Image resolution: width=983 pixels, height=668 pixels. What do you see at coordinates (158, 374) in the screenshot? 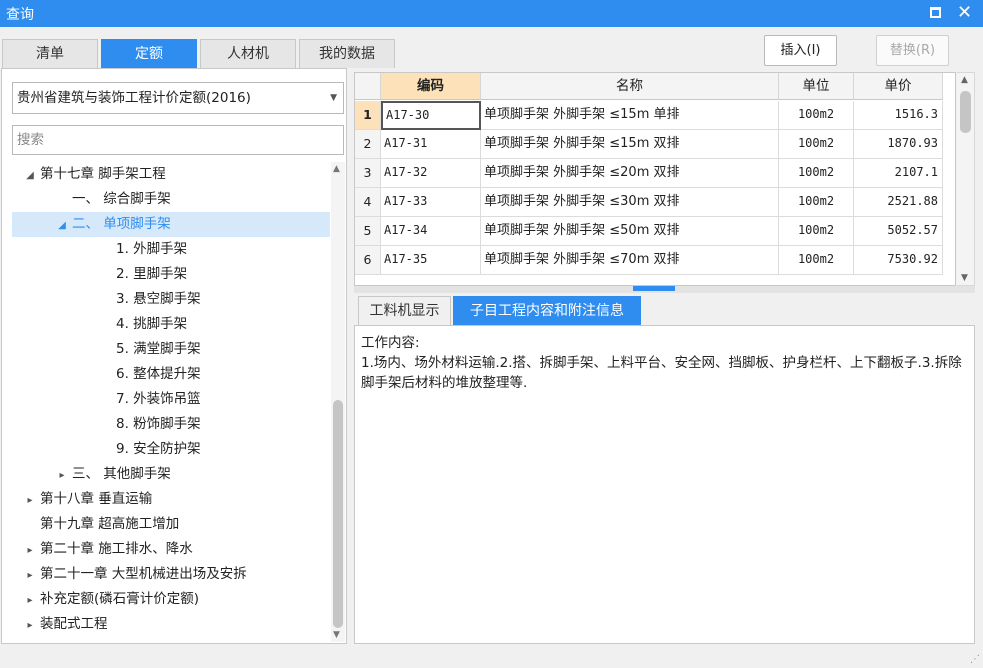
I see `tree-item-label: 6. 整体提升架` at bounding box center [158, 374].